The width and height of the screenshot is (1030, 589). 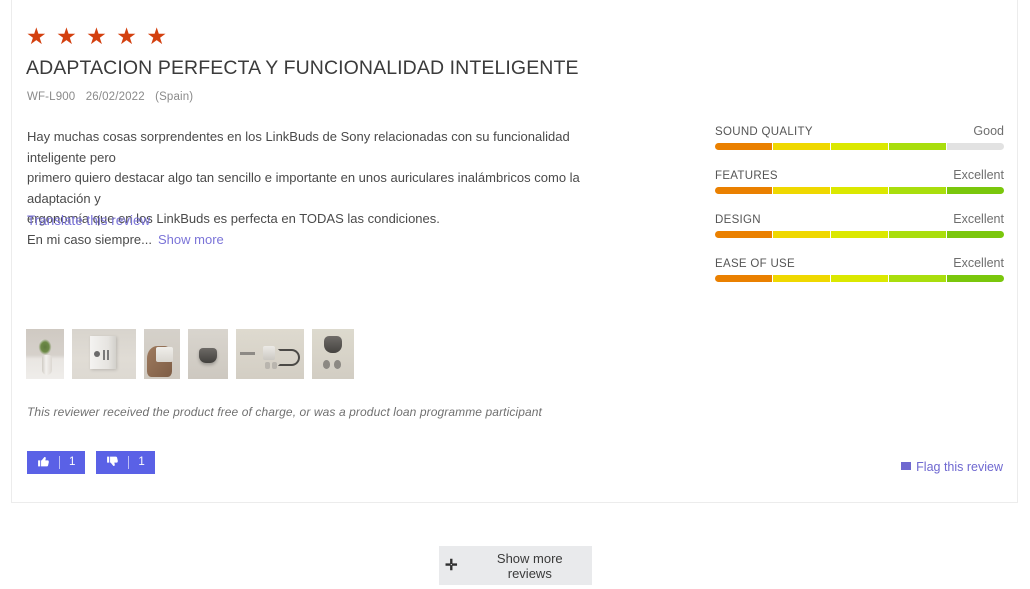 What do you see at coordinates (115, 97) in the screenshot?
I see `review-date: 26/02/2022` at bounding box center [115, 97].